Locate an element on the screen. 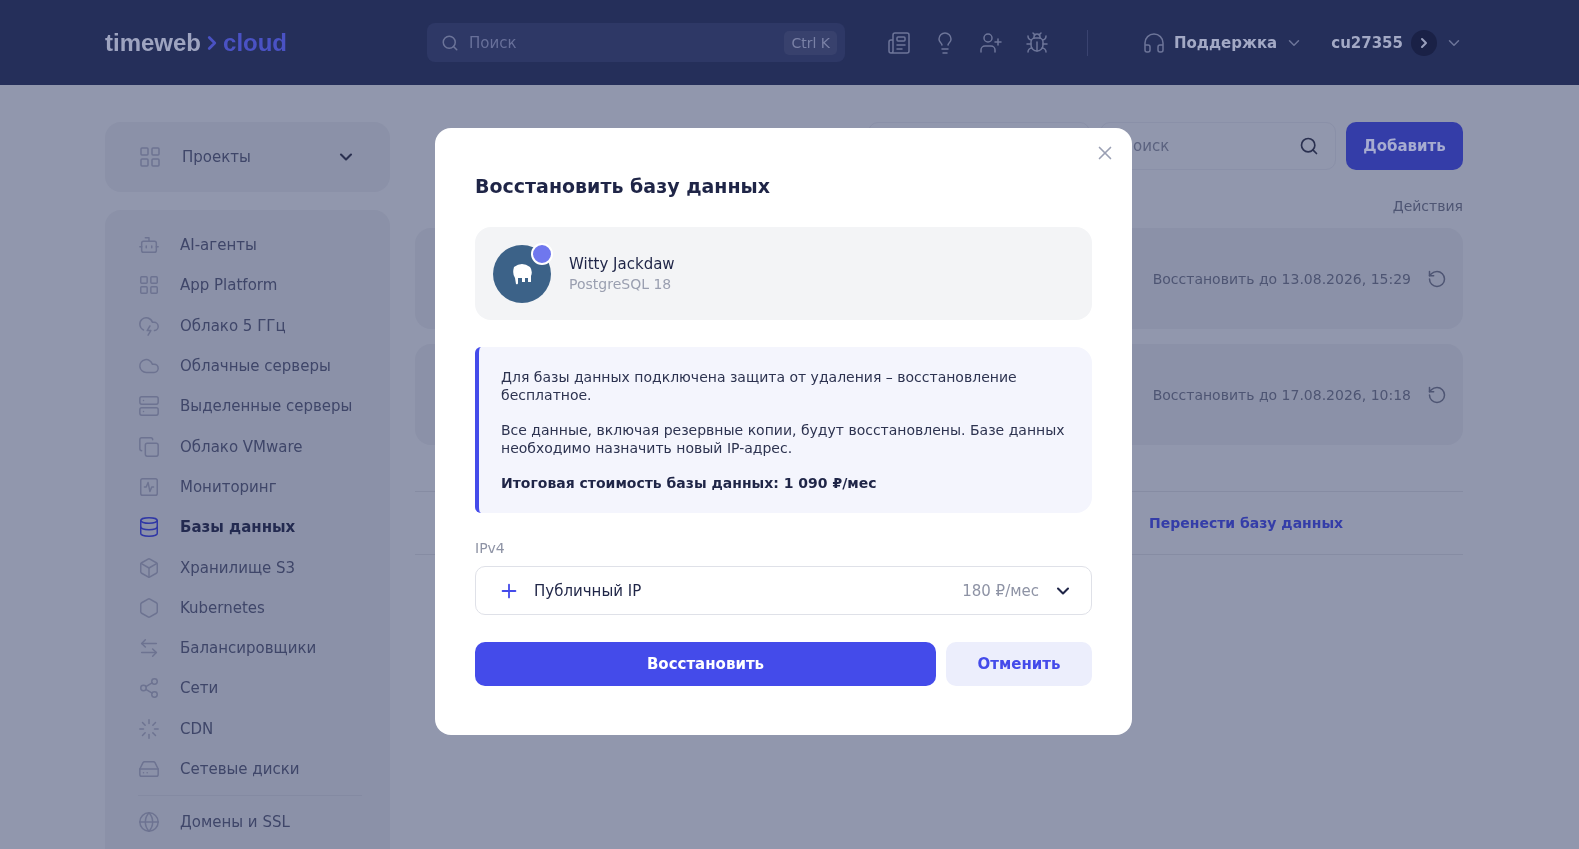 The width and height of the screenshot is (1579, 849). sidebar-item: Мониторинг is located at coordinates (250, 487).